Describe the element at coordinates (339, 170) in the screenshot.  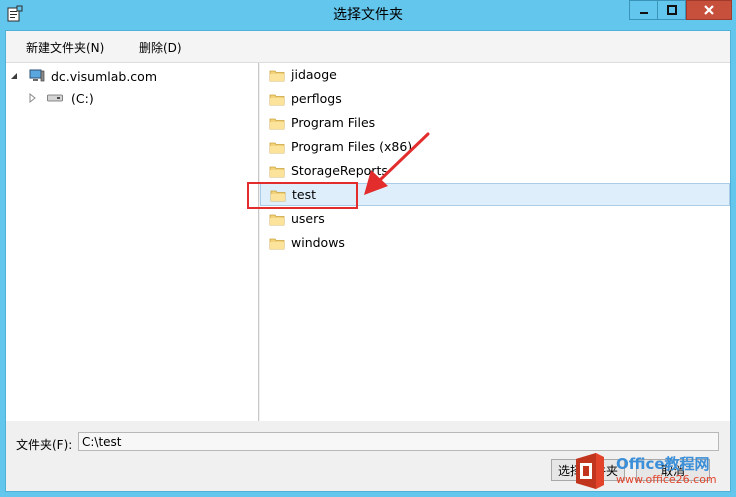
I see `folder-label: StorageReports` at that location.